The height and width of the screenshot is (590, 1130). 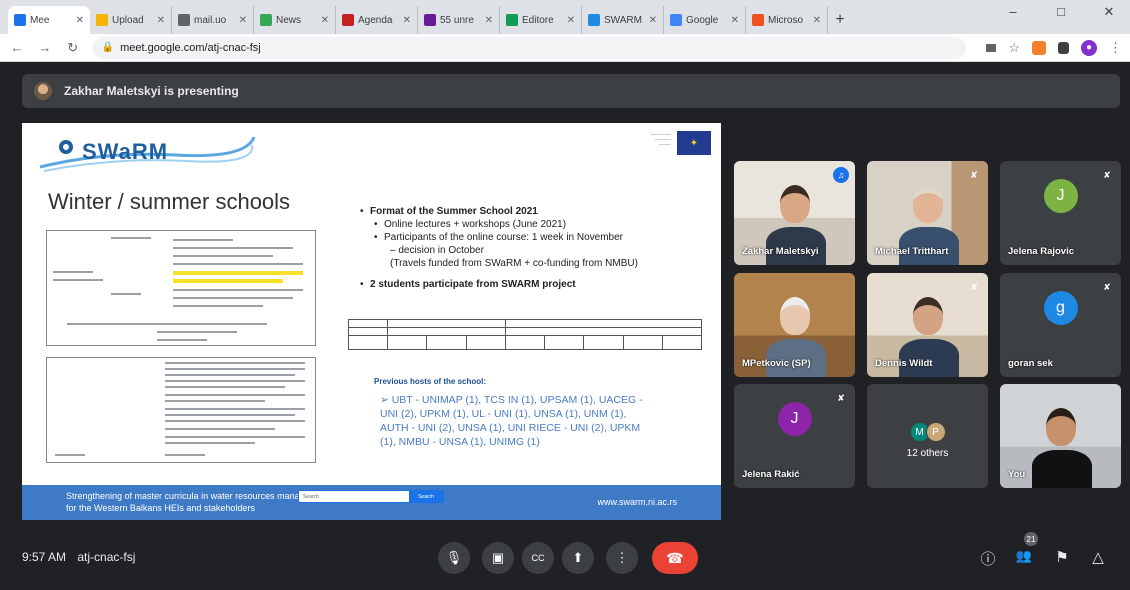 I want to click on others-avatars: MP, so click(x=927, y=432).